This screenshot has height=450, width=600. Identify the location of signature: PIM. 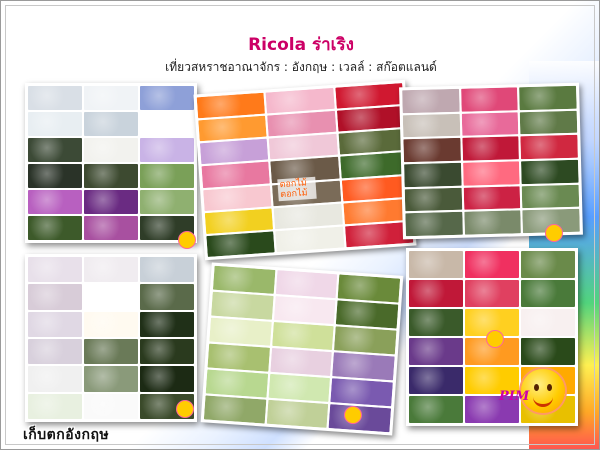
(514, 396).